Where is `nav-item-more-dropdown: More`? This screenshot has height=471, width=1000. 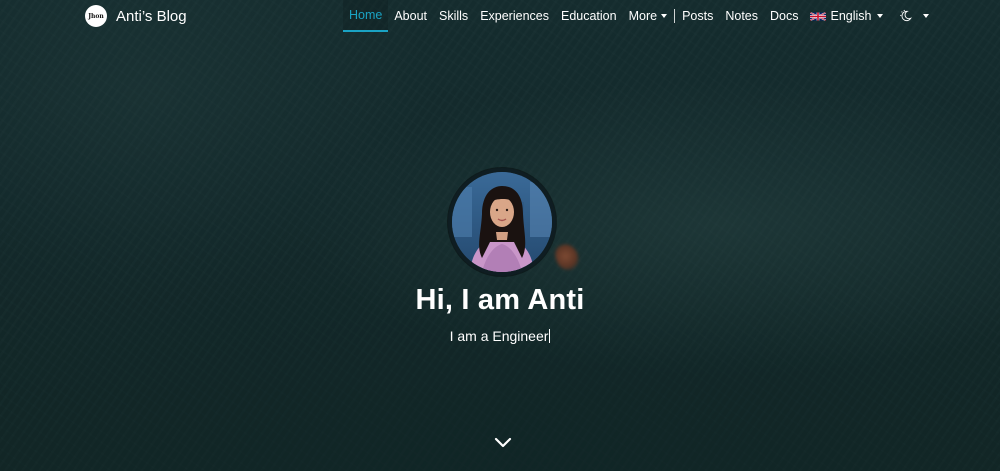 nav-item-more-dropdown: More is located at coordinates (648, 16).